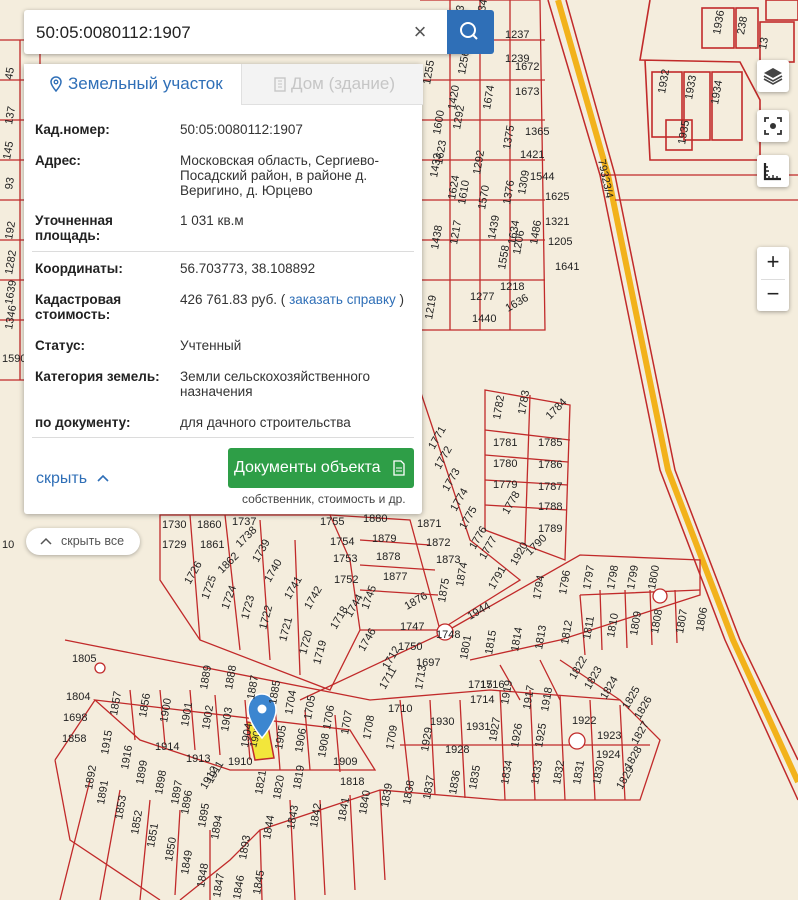 The height and width of the screenshot is (900, 798). What do you see at coordinates (83, 422) in the screenshot?
I see `by-document-label: по документу:` at bounding box center [83, 422].